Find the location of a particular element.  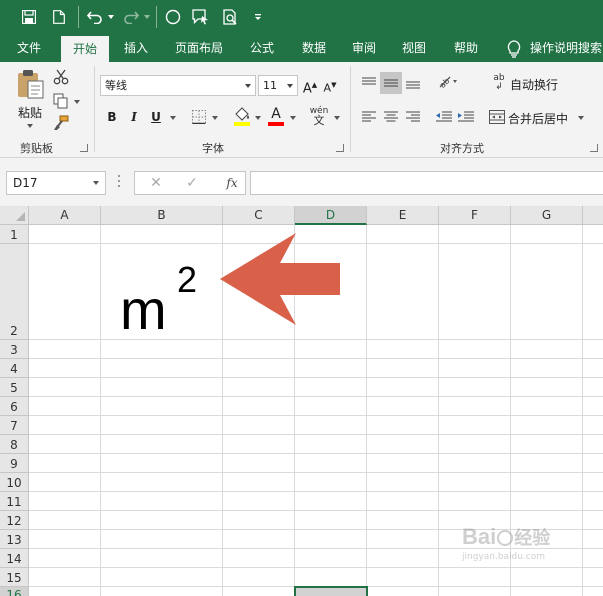

paste-icon is located at coordinates (30, 84).